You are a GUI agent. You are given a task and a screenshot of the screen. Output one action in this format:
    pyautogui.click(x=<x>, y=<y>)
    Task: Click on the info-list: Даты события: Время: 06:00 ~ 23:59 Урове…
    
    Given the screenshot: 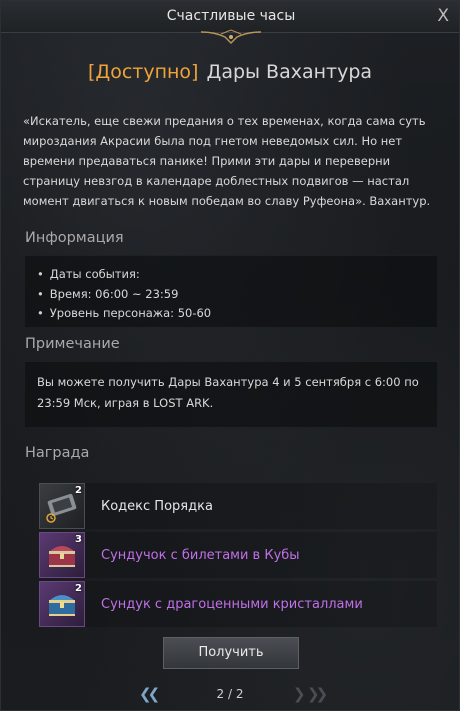 What is the action you would take?
    pyautogui.click(x=231, y=290)
    